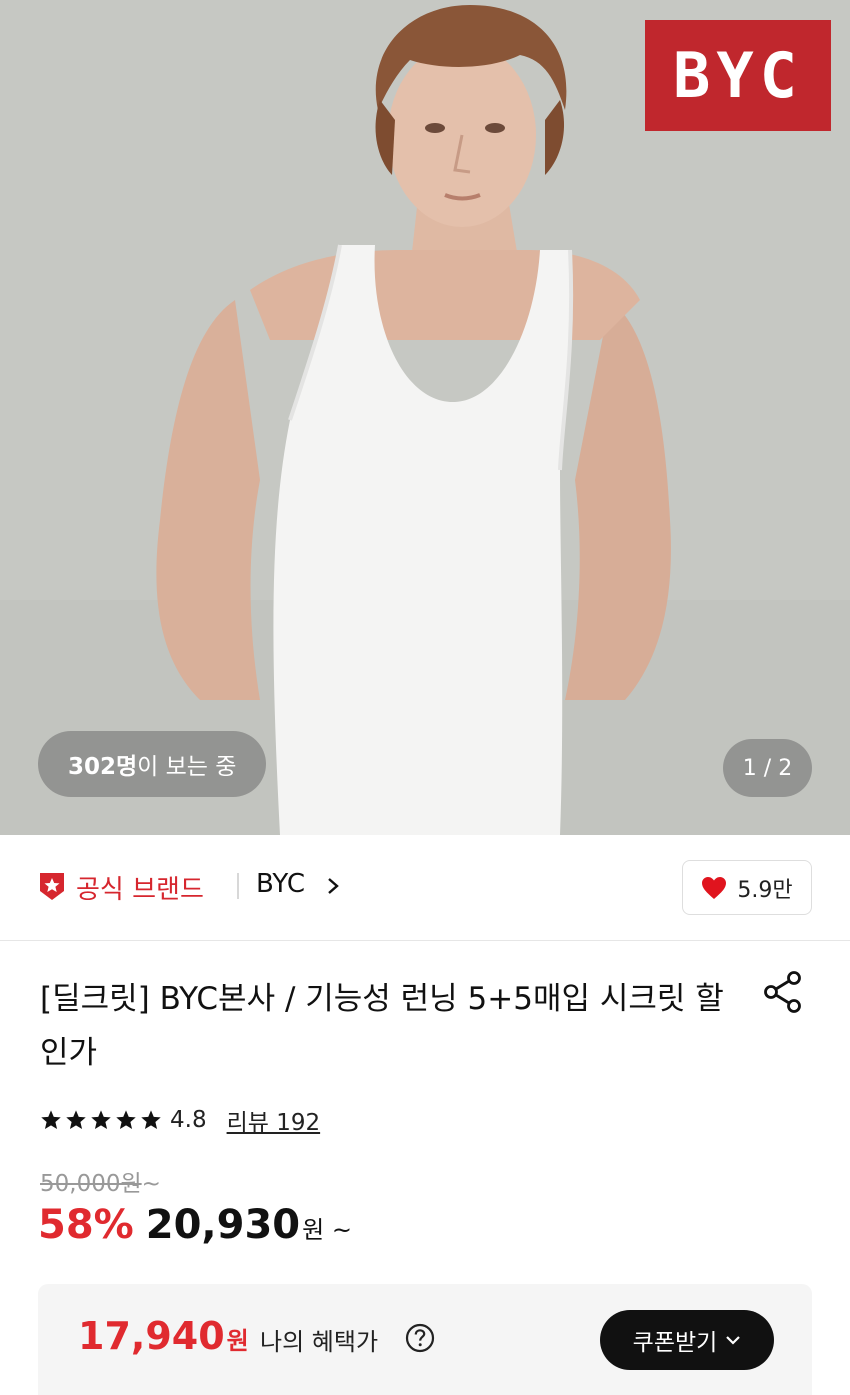 This screenshot has height=1395, width=850. What do you see at coordinates (333, 886) in the screenshot?
I see `chevron-right-icon` at bounding box center [333, 886].